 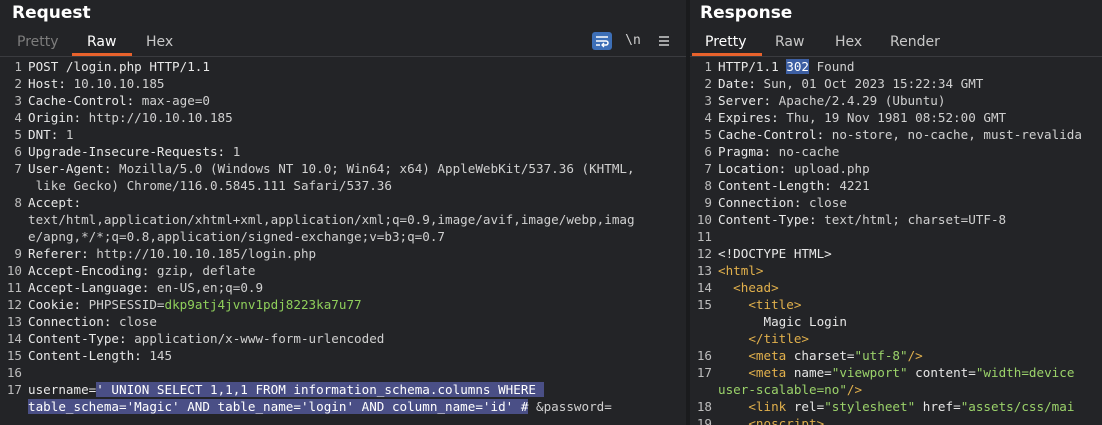 What do you see at coordinates (77, 338) in the screenshot?
I see `header-name: Content-Type:` at bounding box center [77, 338].